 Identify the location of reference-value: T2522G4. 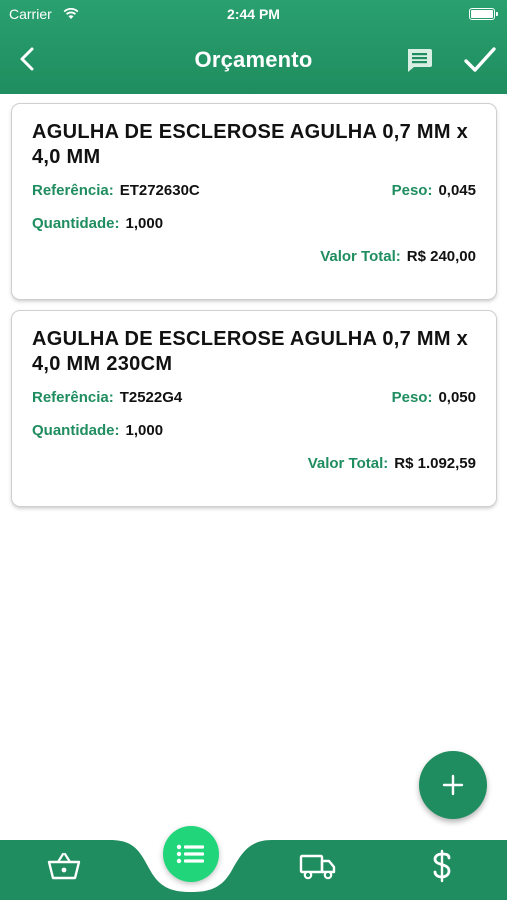
(151, 397).